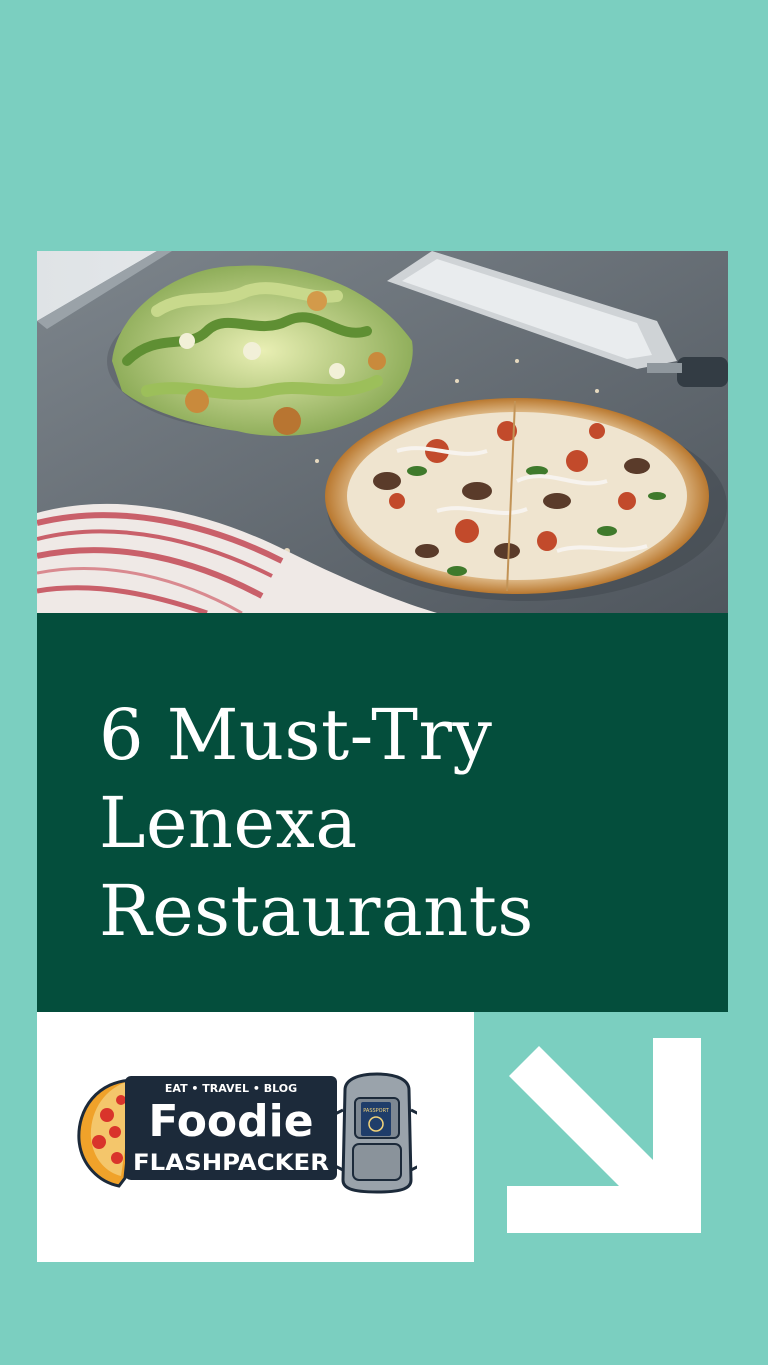 The width and height of the screenshot is (768, 1365). Describe the element at coordinates (316, 911) in the screenshot. I see `title-line-3: Restaurants` at that location.